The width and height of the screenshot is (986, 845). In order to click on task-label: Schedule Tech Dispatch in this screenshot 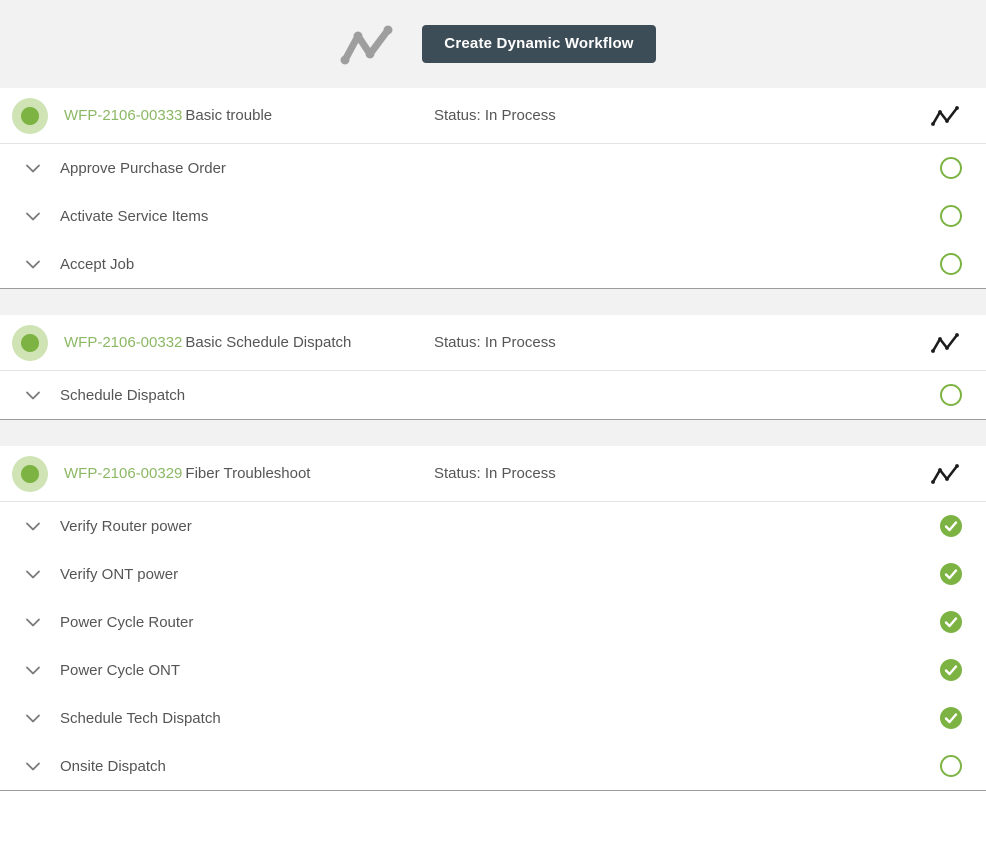, I will do `click(140, 718)`.